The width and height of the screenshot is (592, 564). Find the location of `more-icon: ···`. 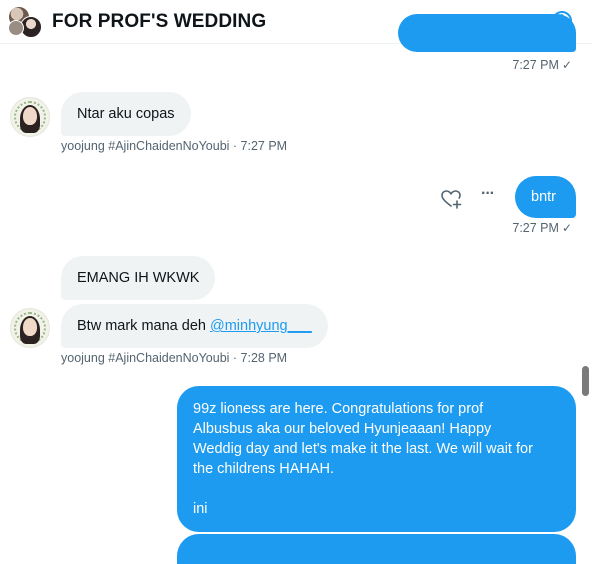

more-icon: ··· is located at coordinates (488, 194).